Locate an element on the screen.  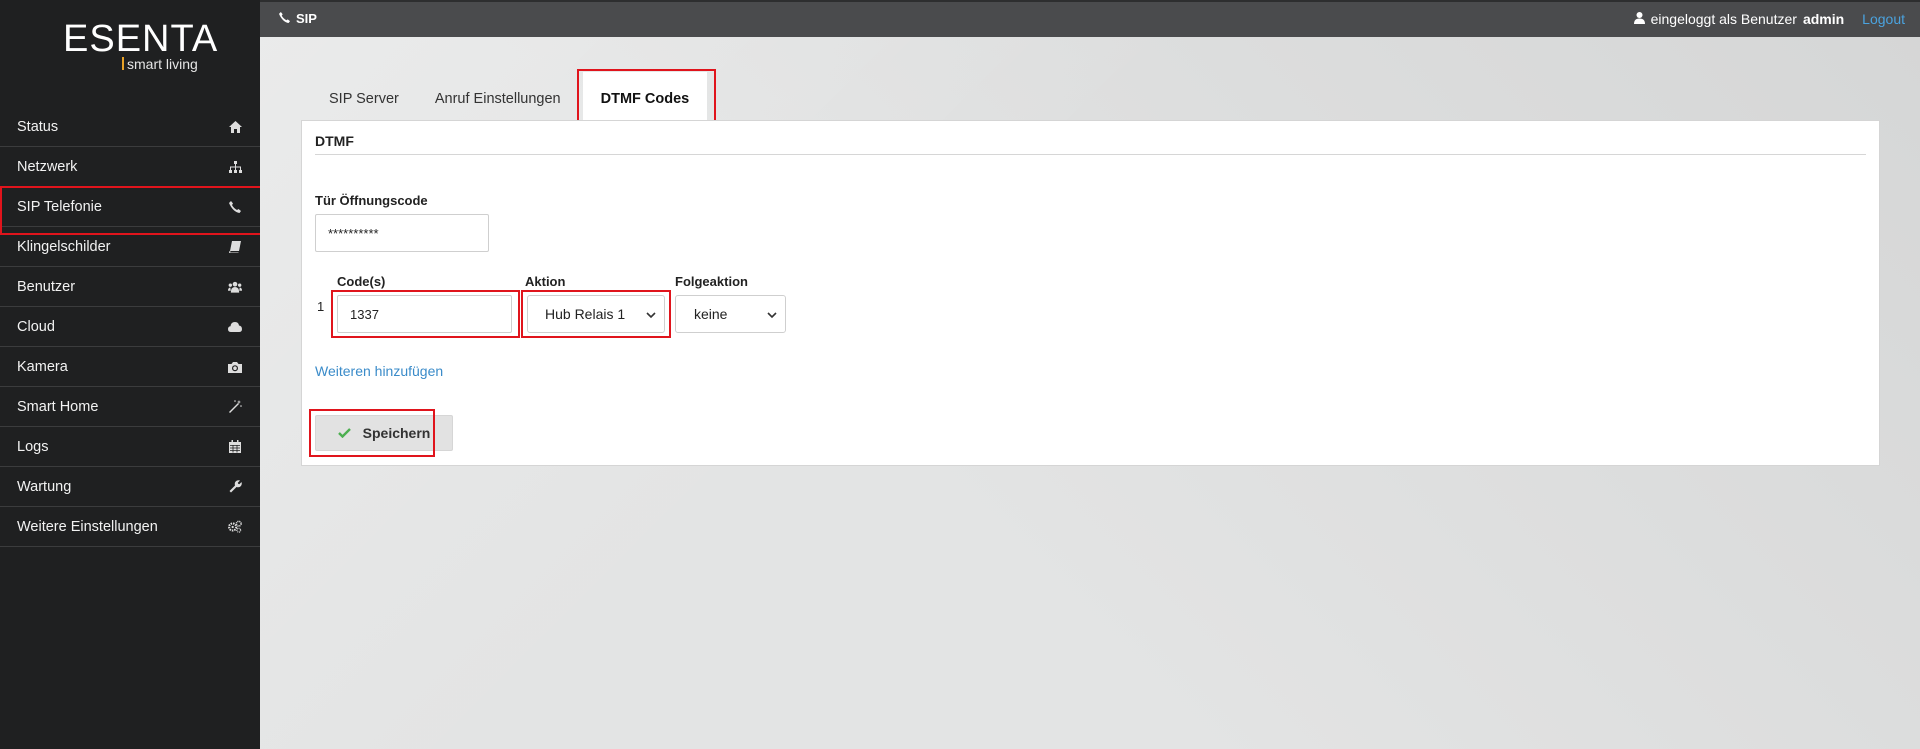
gears-icon is located at coordinates (235, 527).